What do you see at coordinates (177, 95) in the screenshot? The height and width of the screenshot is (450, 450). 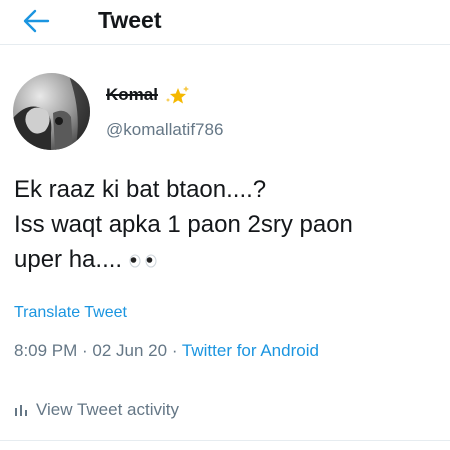 I see `sparkling-star-icon` at bounding box center [177, 95].